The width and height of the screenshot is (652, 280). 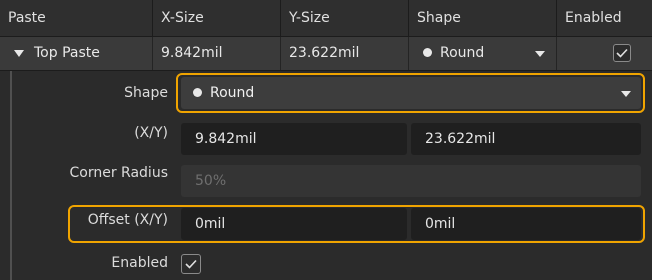 What do you see at coordinates (11, 175) in the screenshot?
I see `tree-guide-line` at bounding box center [11, 175].